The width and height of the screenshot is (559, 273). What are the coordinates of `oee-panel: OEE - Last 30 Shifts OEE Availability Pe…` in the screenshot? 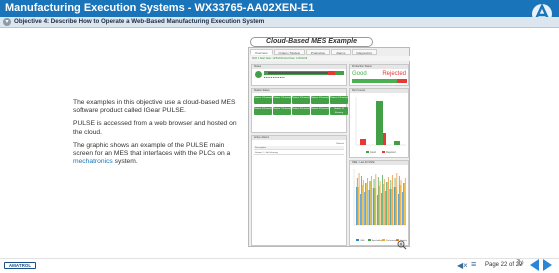 It's located at (379, 203).